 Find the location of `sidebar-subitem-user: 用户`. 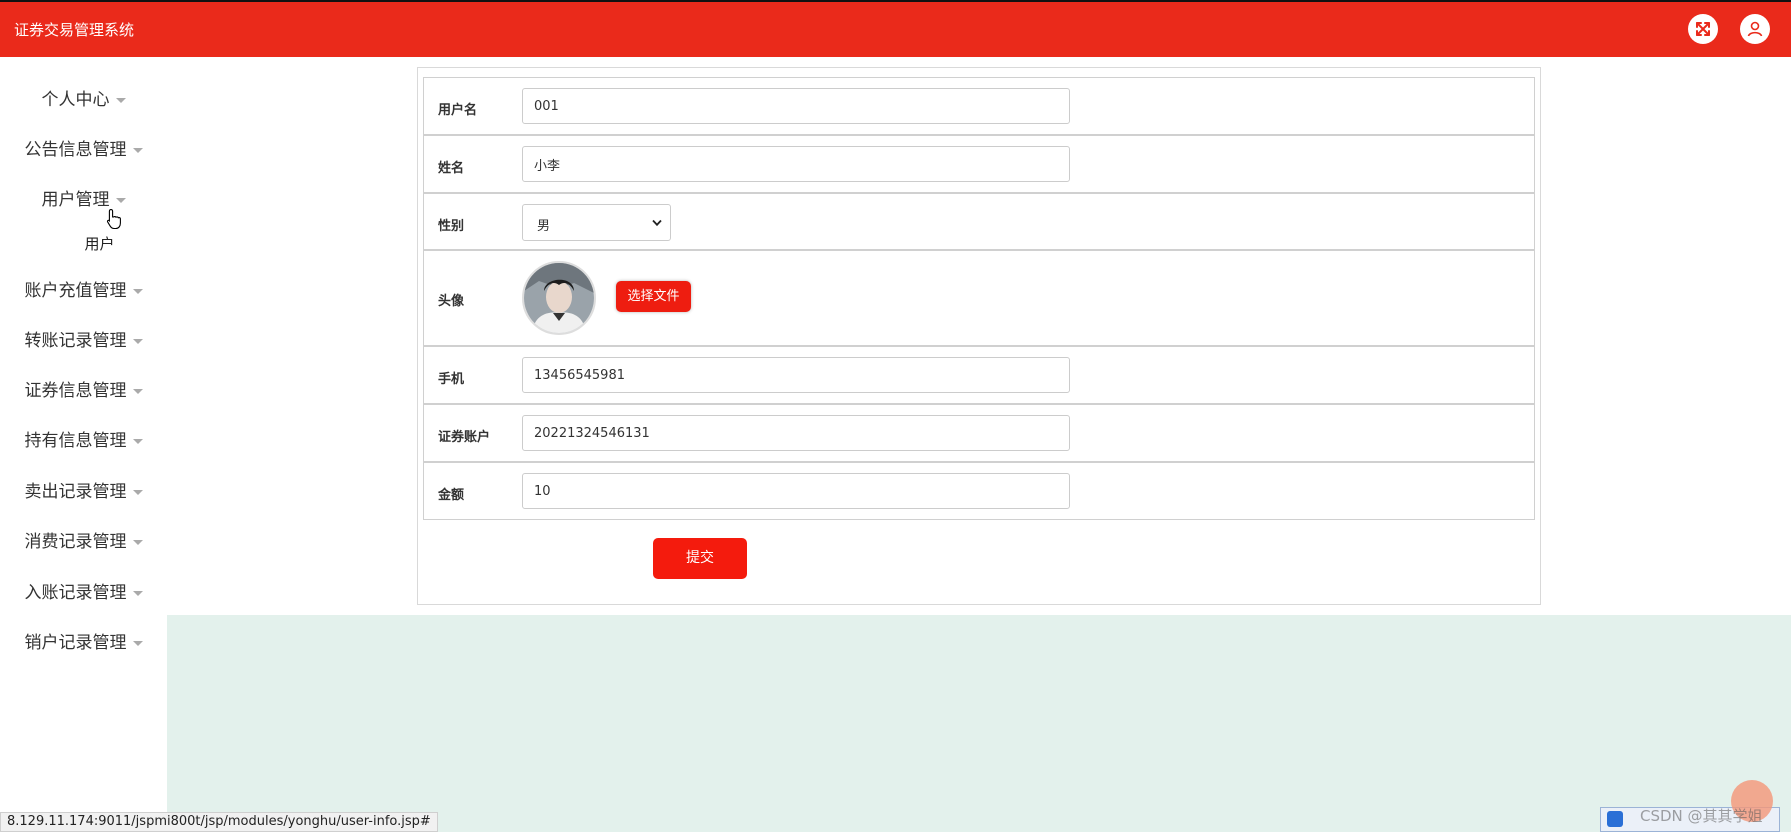

sidebar-subitem-user: 用户 is located at coordinates (99, 243).